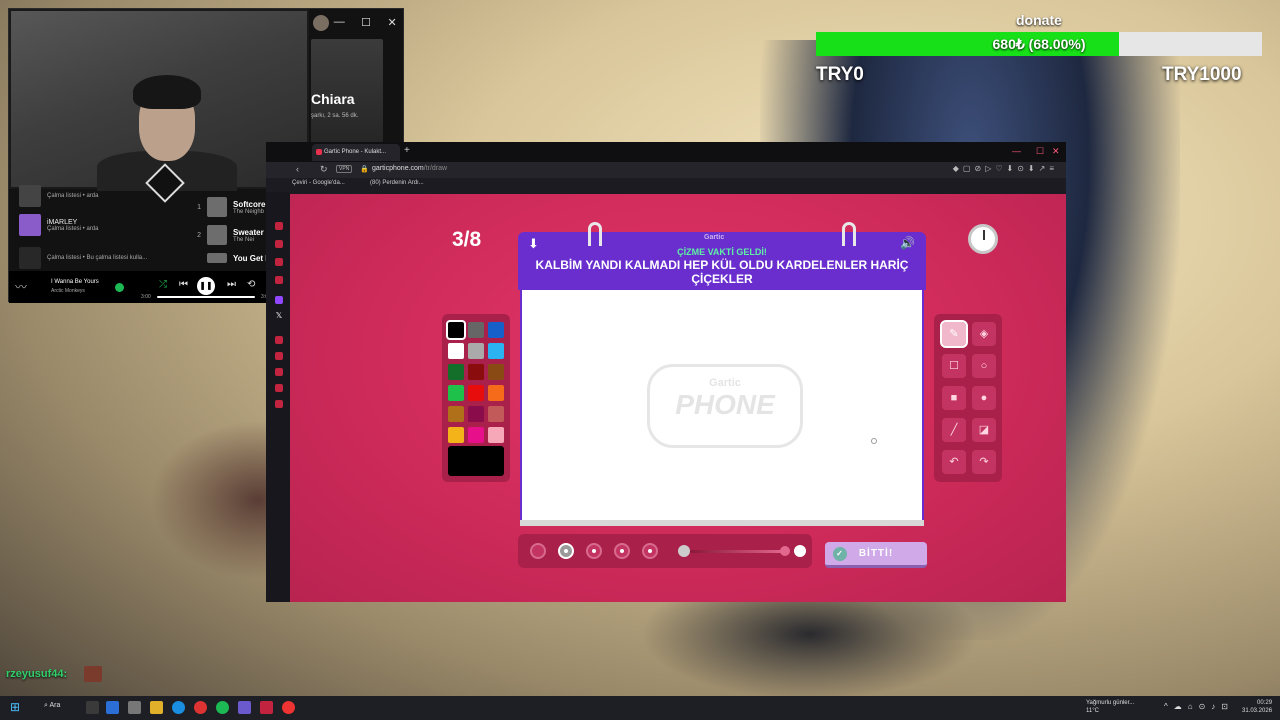 This screenshot has height=720, width=1280. Describe the element at coordinates (206, 297) in the screenshot. I see `seek-bar` at that location.